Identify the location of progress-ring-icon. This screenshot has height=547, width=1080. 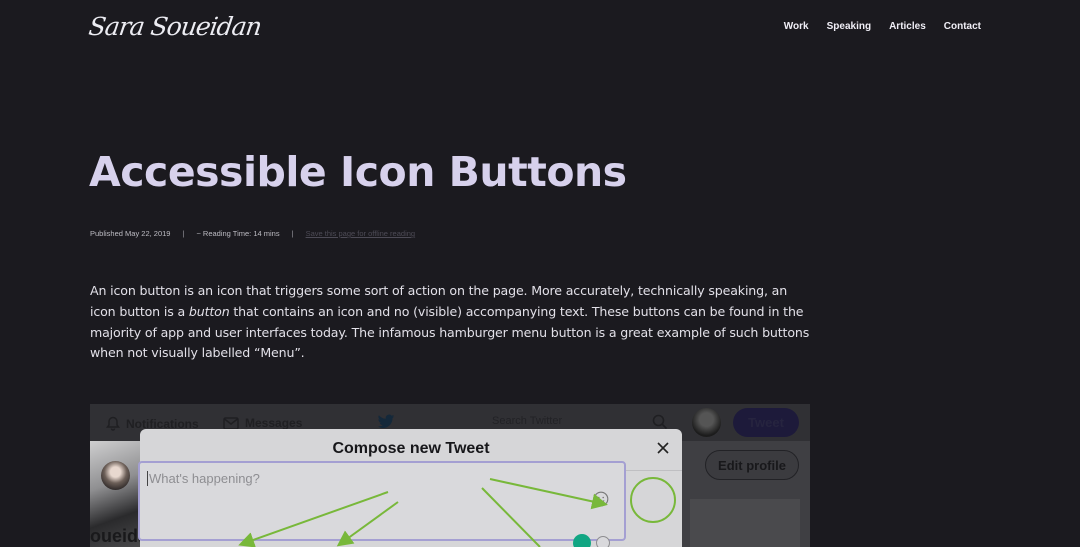
(603, 541).